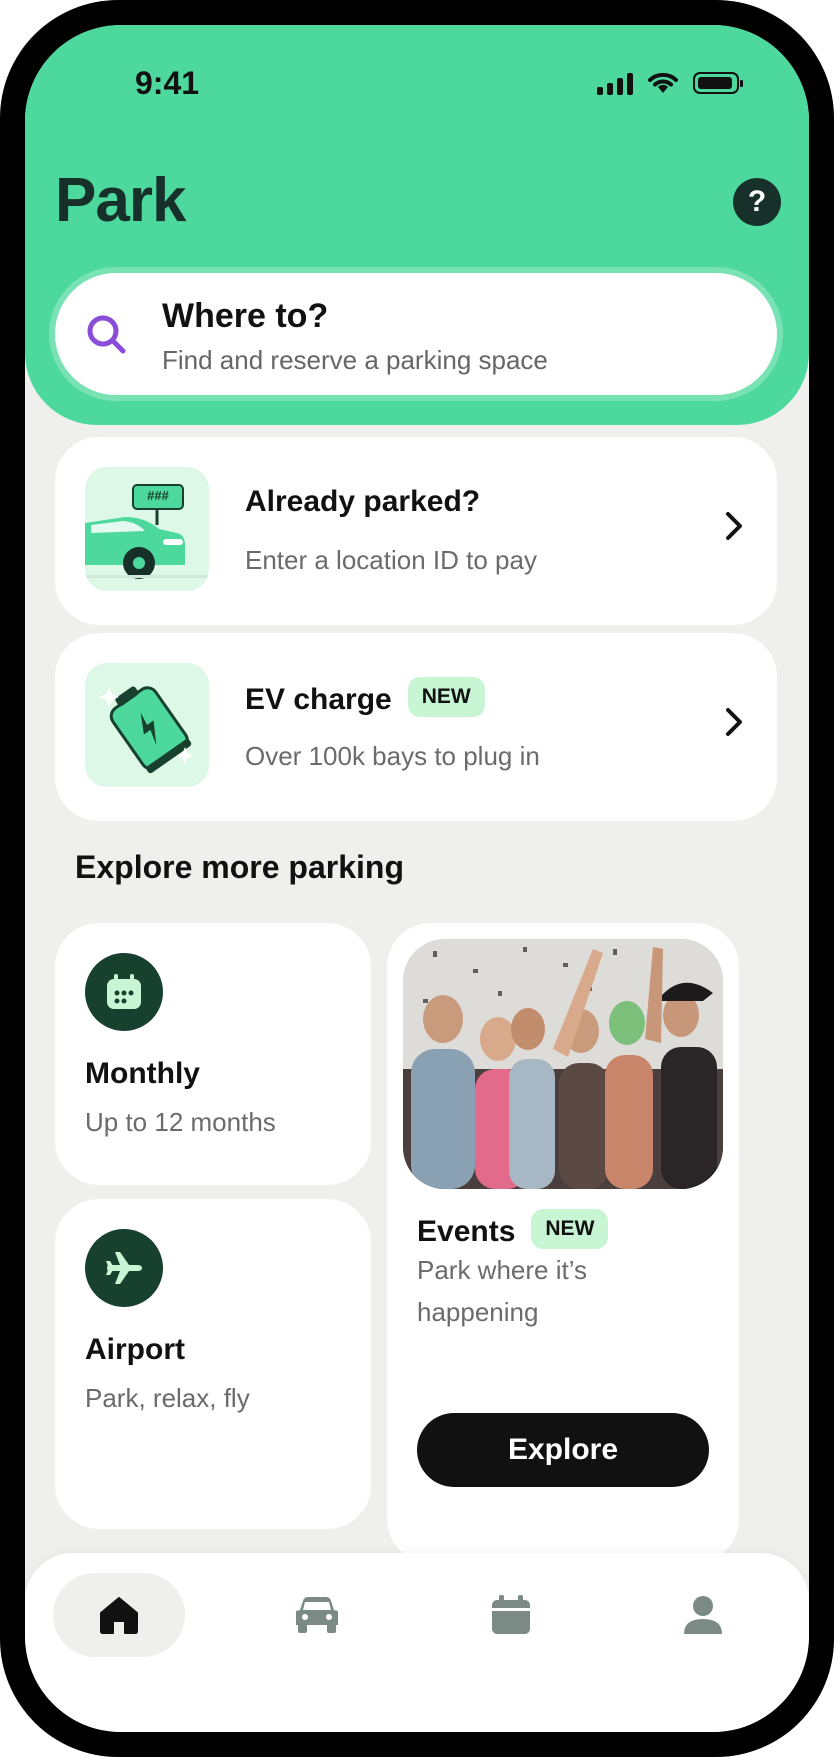  Describe the element at coordinates (478, 1312) in the screenshot. I see `events-subtitle-line2: happening` at that location.